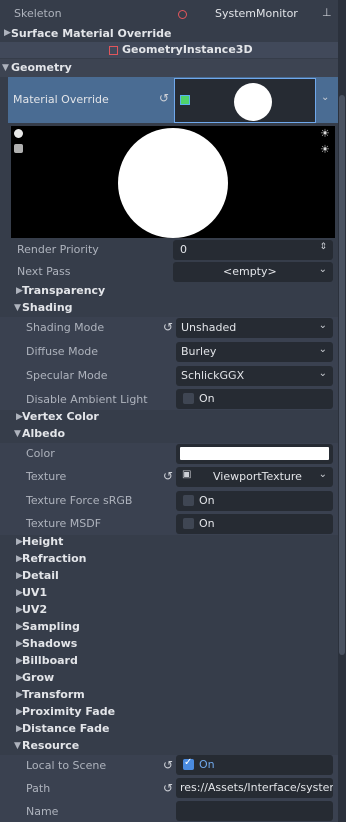  What do you see at coordinates (65, 327) in the screenshot?
I see `shading-mode-label: Shading Mode` at bounding box center [65, 327].